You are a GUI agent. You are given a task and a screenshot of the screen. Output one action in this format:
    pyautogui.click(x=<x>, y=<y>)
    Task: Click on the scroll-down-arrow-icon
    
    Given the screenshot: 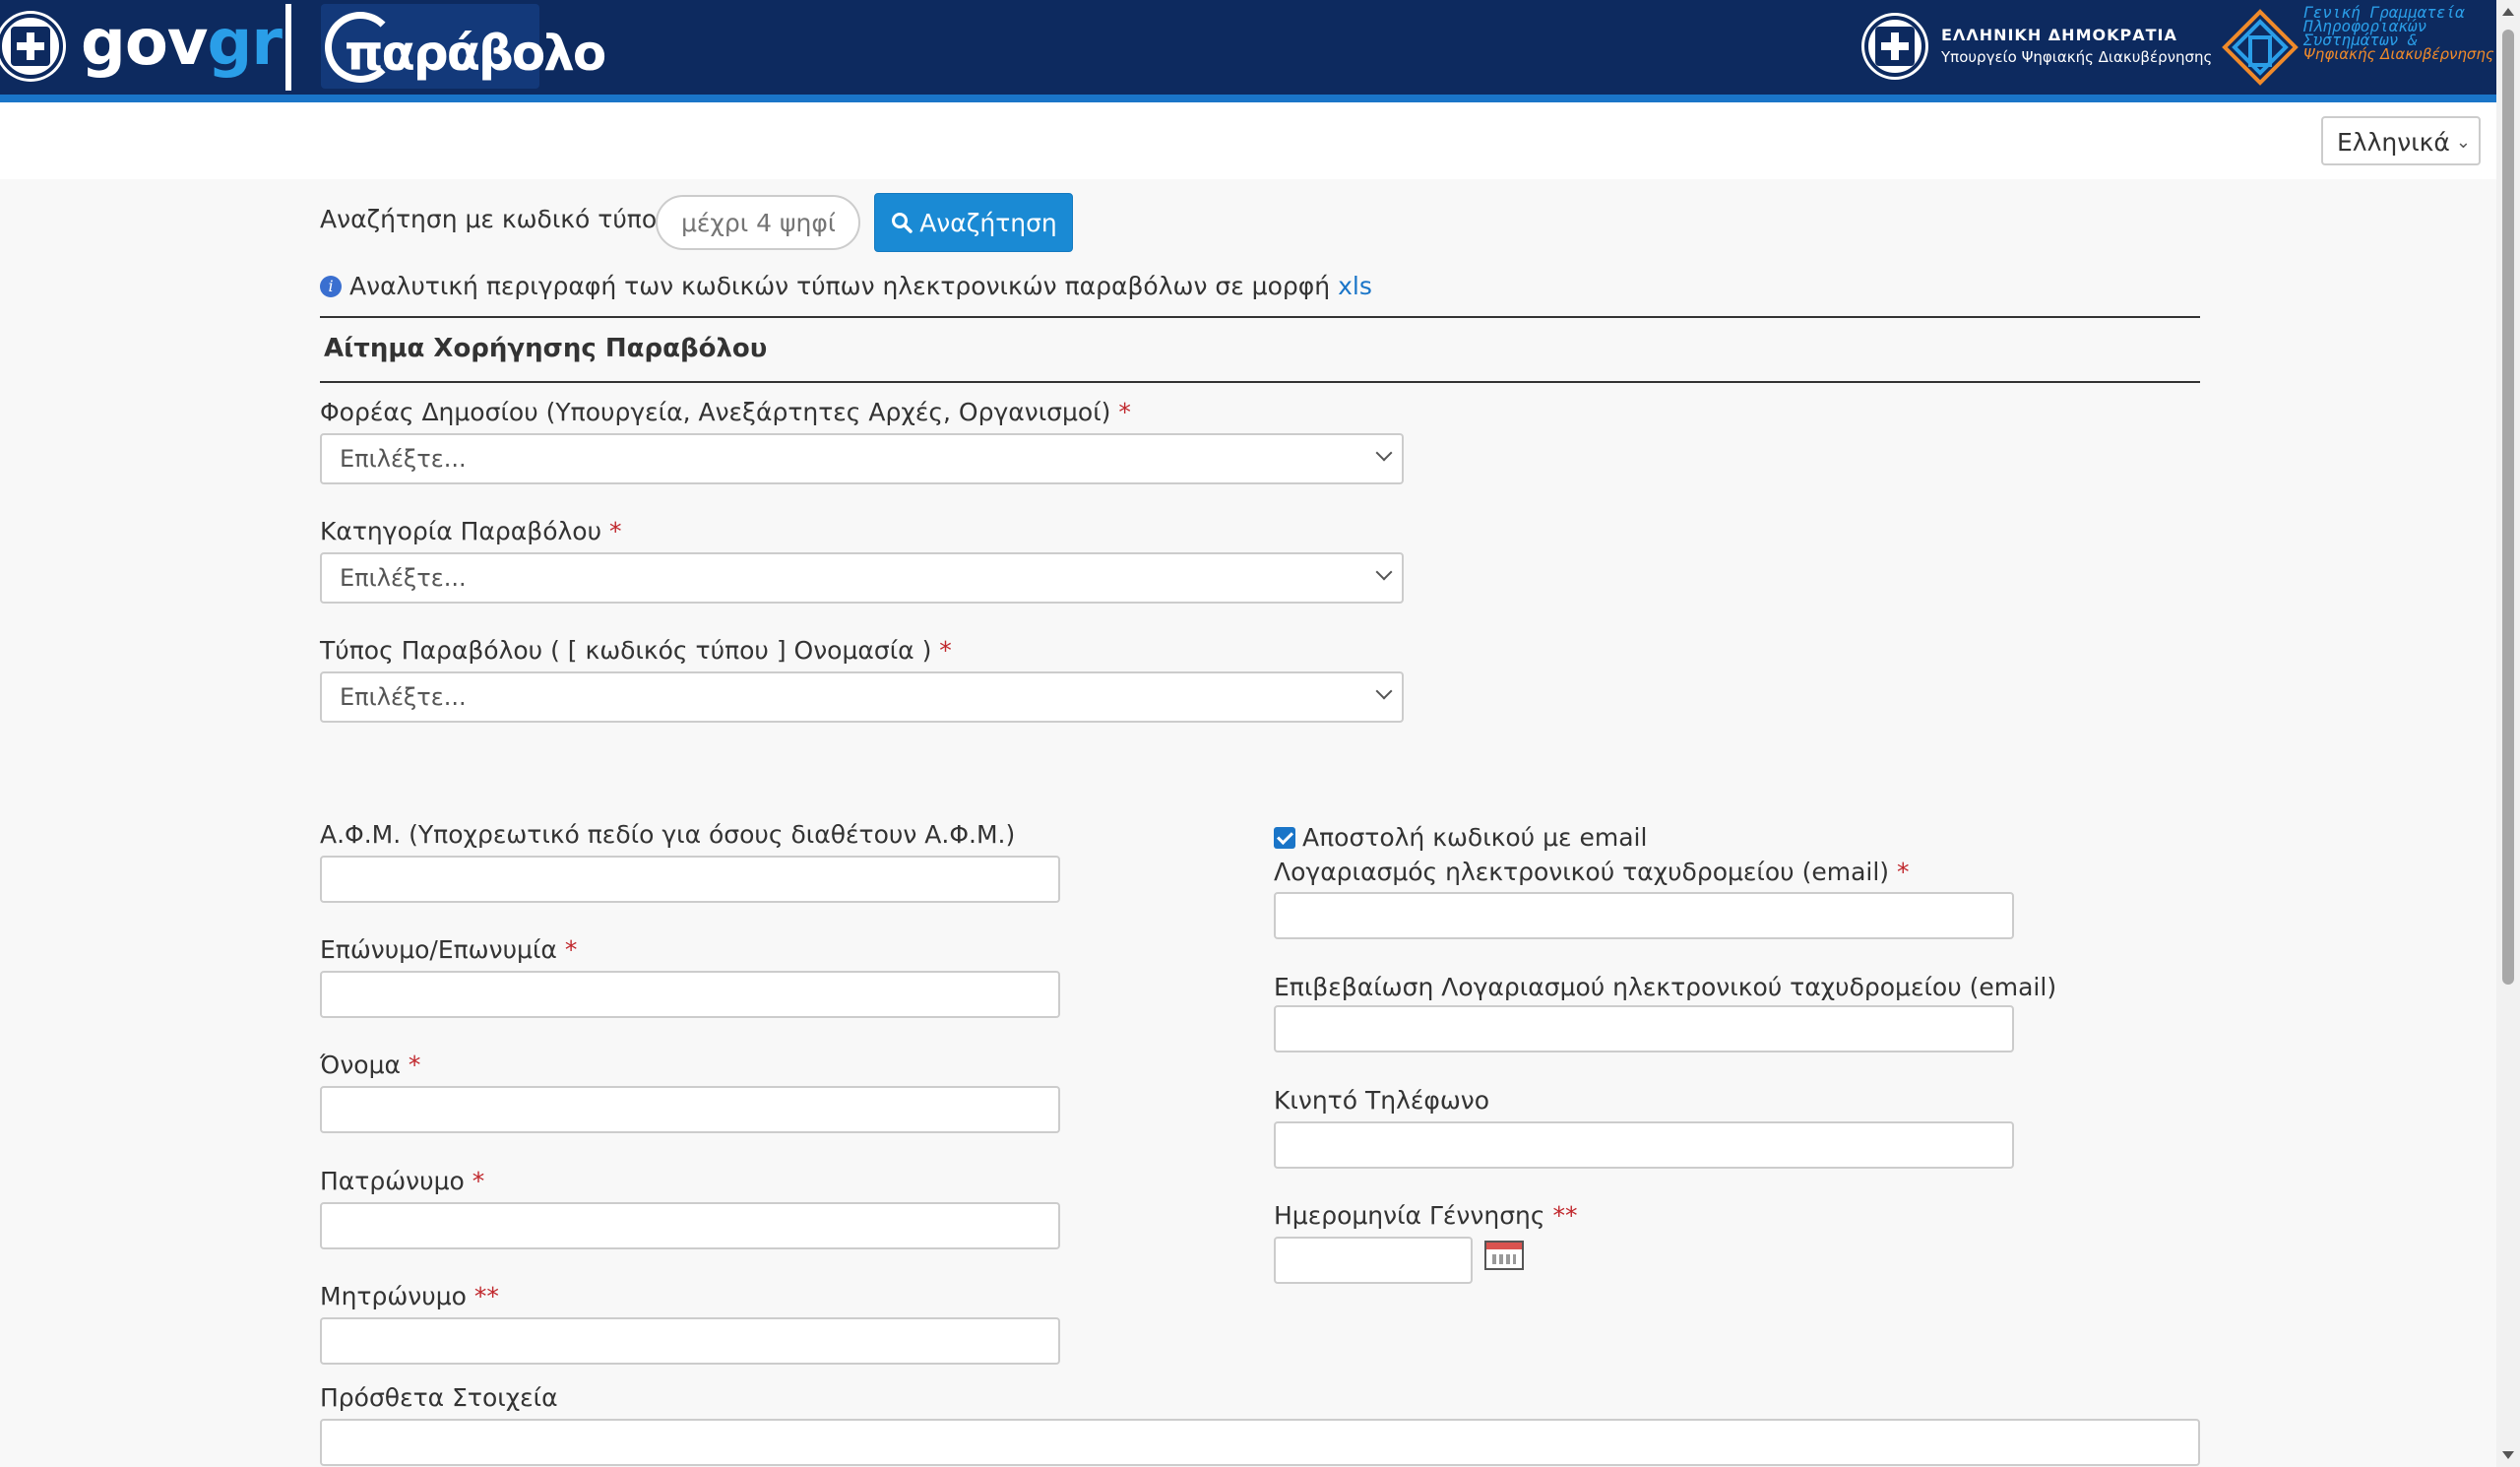 What is the action you would take?
    pyautogui.click(x=2508, y=1455)
    